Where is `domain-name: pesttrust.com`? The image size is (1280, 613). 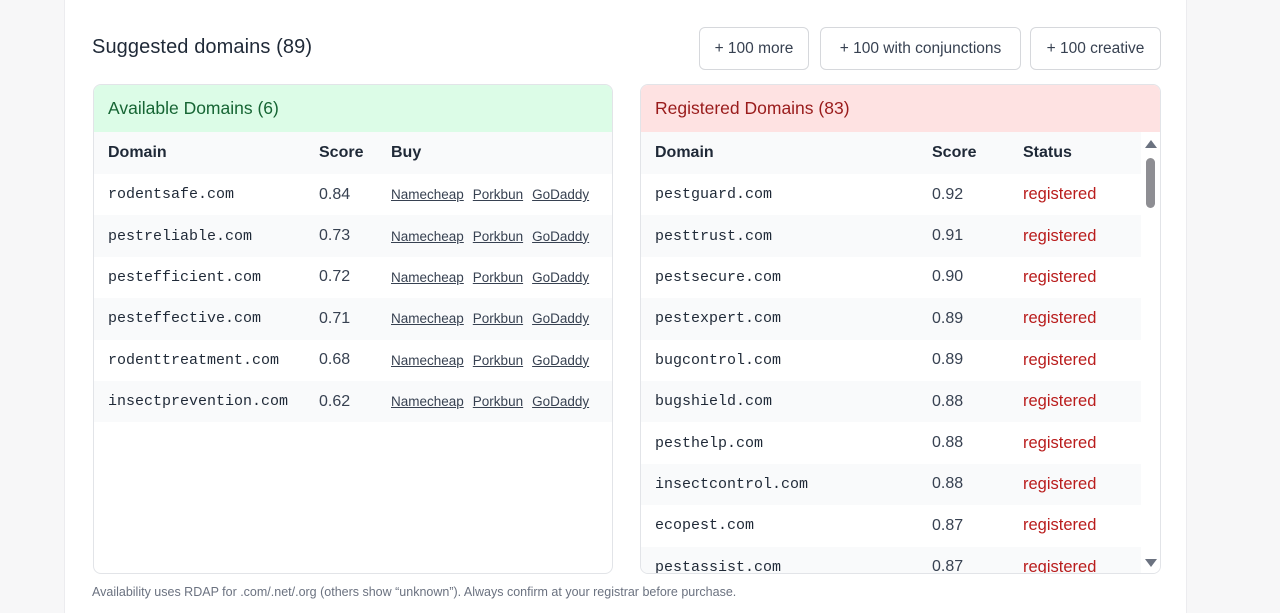
domain-name: pesttrust.com is located at coordinates (714, 236).